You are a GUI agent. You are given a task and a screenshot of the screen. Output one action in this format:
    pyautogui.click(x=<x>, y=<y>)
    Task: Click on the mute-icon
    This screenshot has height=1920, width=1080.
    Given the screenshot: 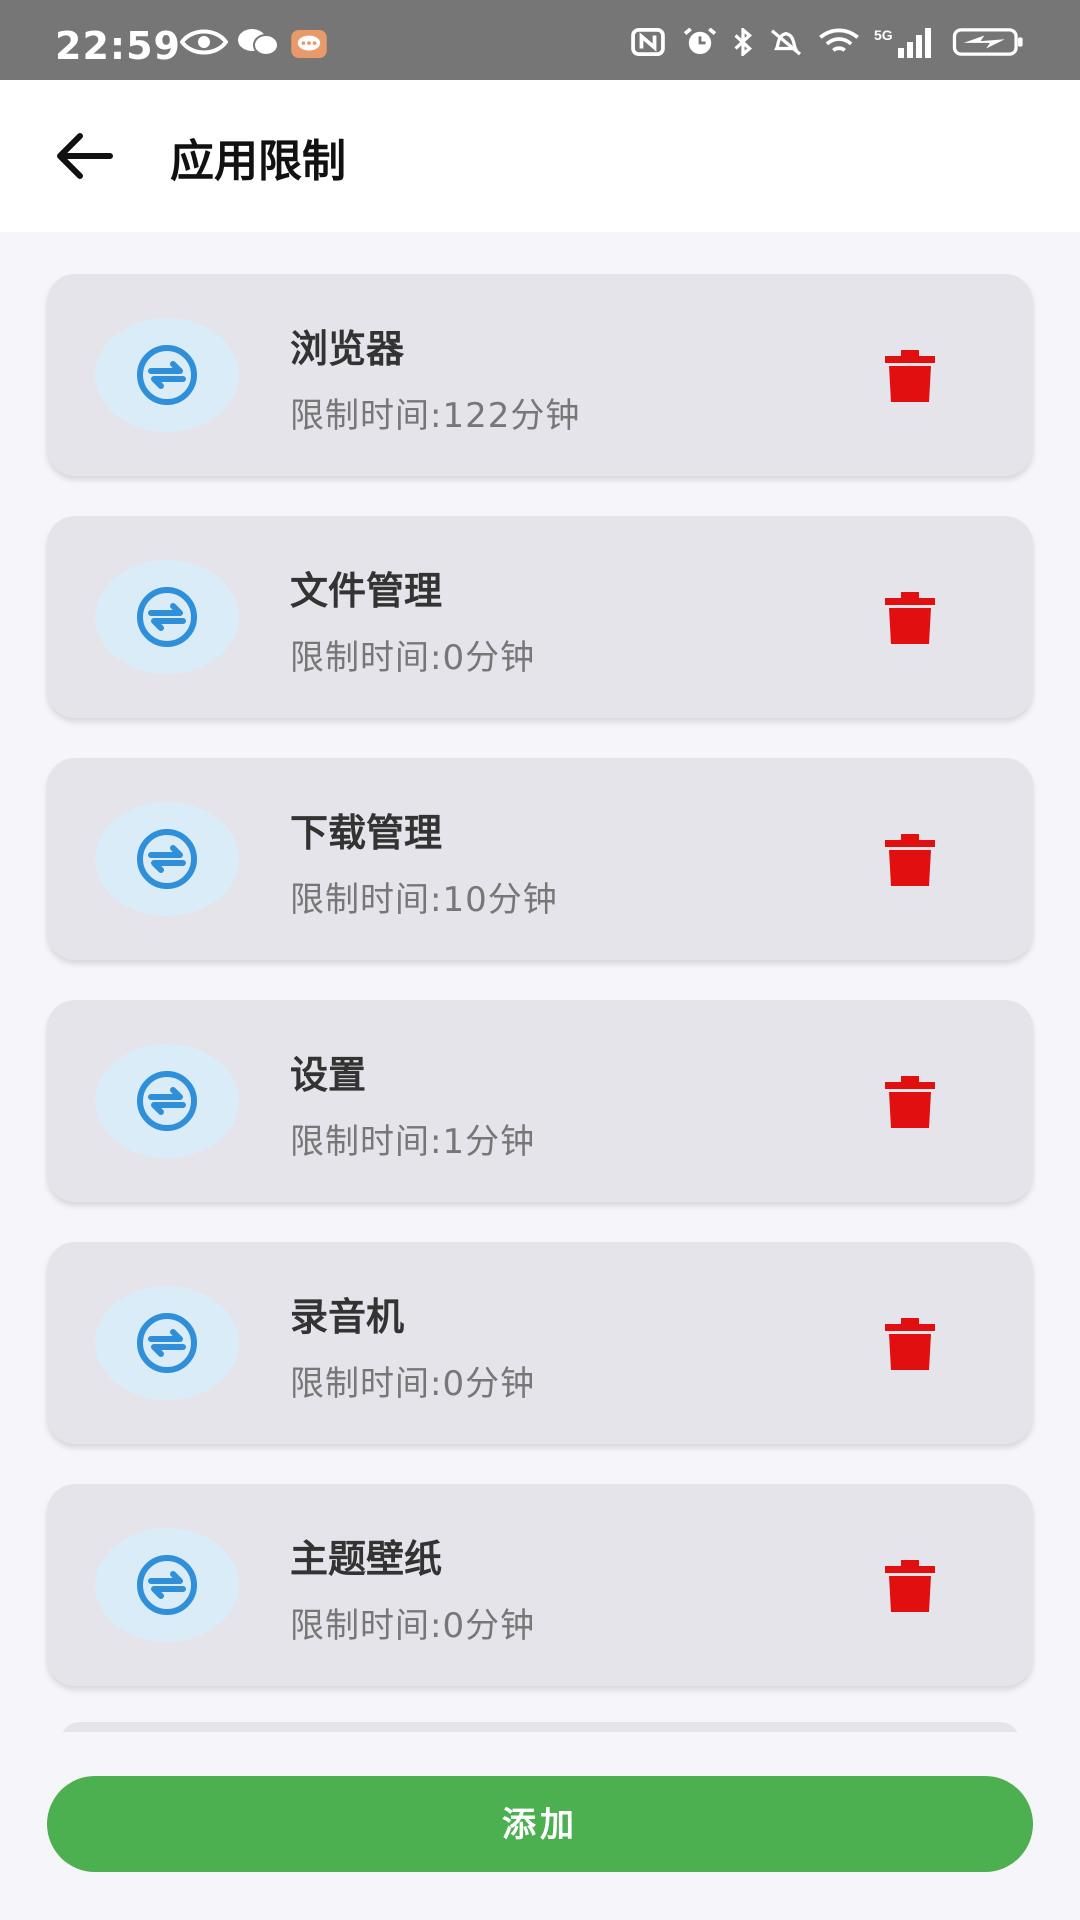 What is the action you would take?
    pyautogui.click(x=786, y=42)
    